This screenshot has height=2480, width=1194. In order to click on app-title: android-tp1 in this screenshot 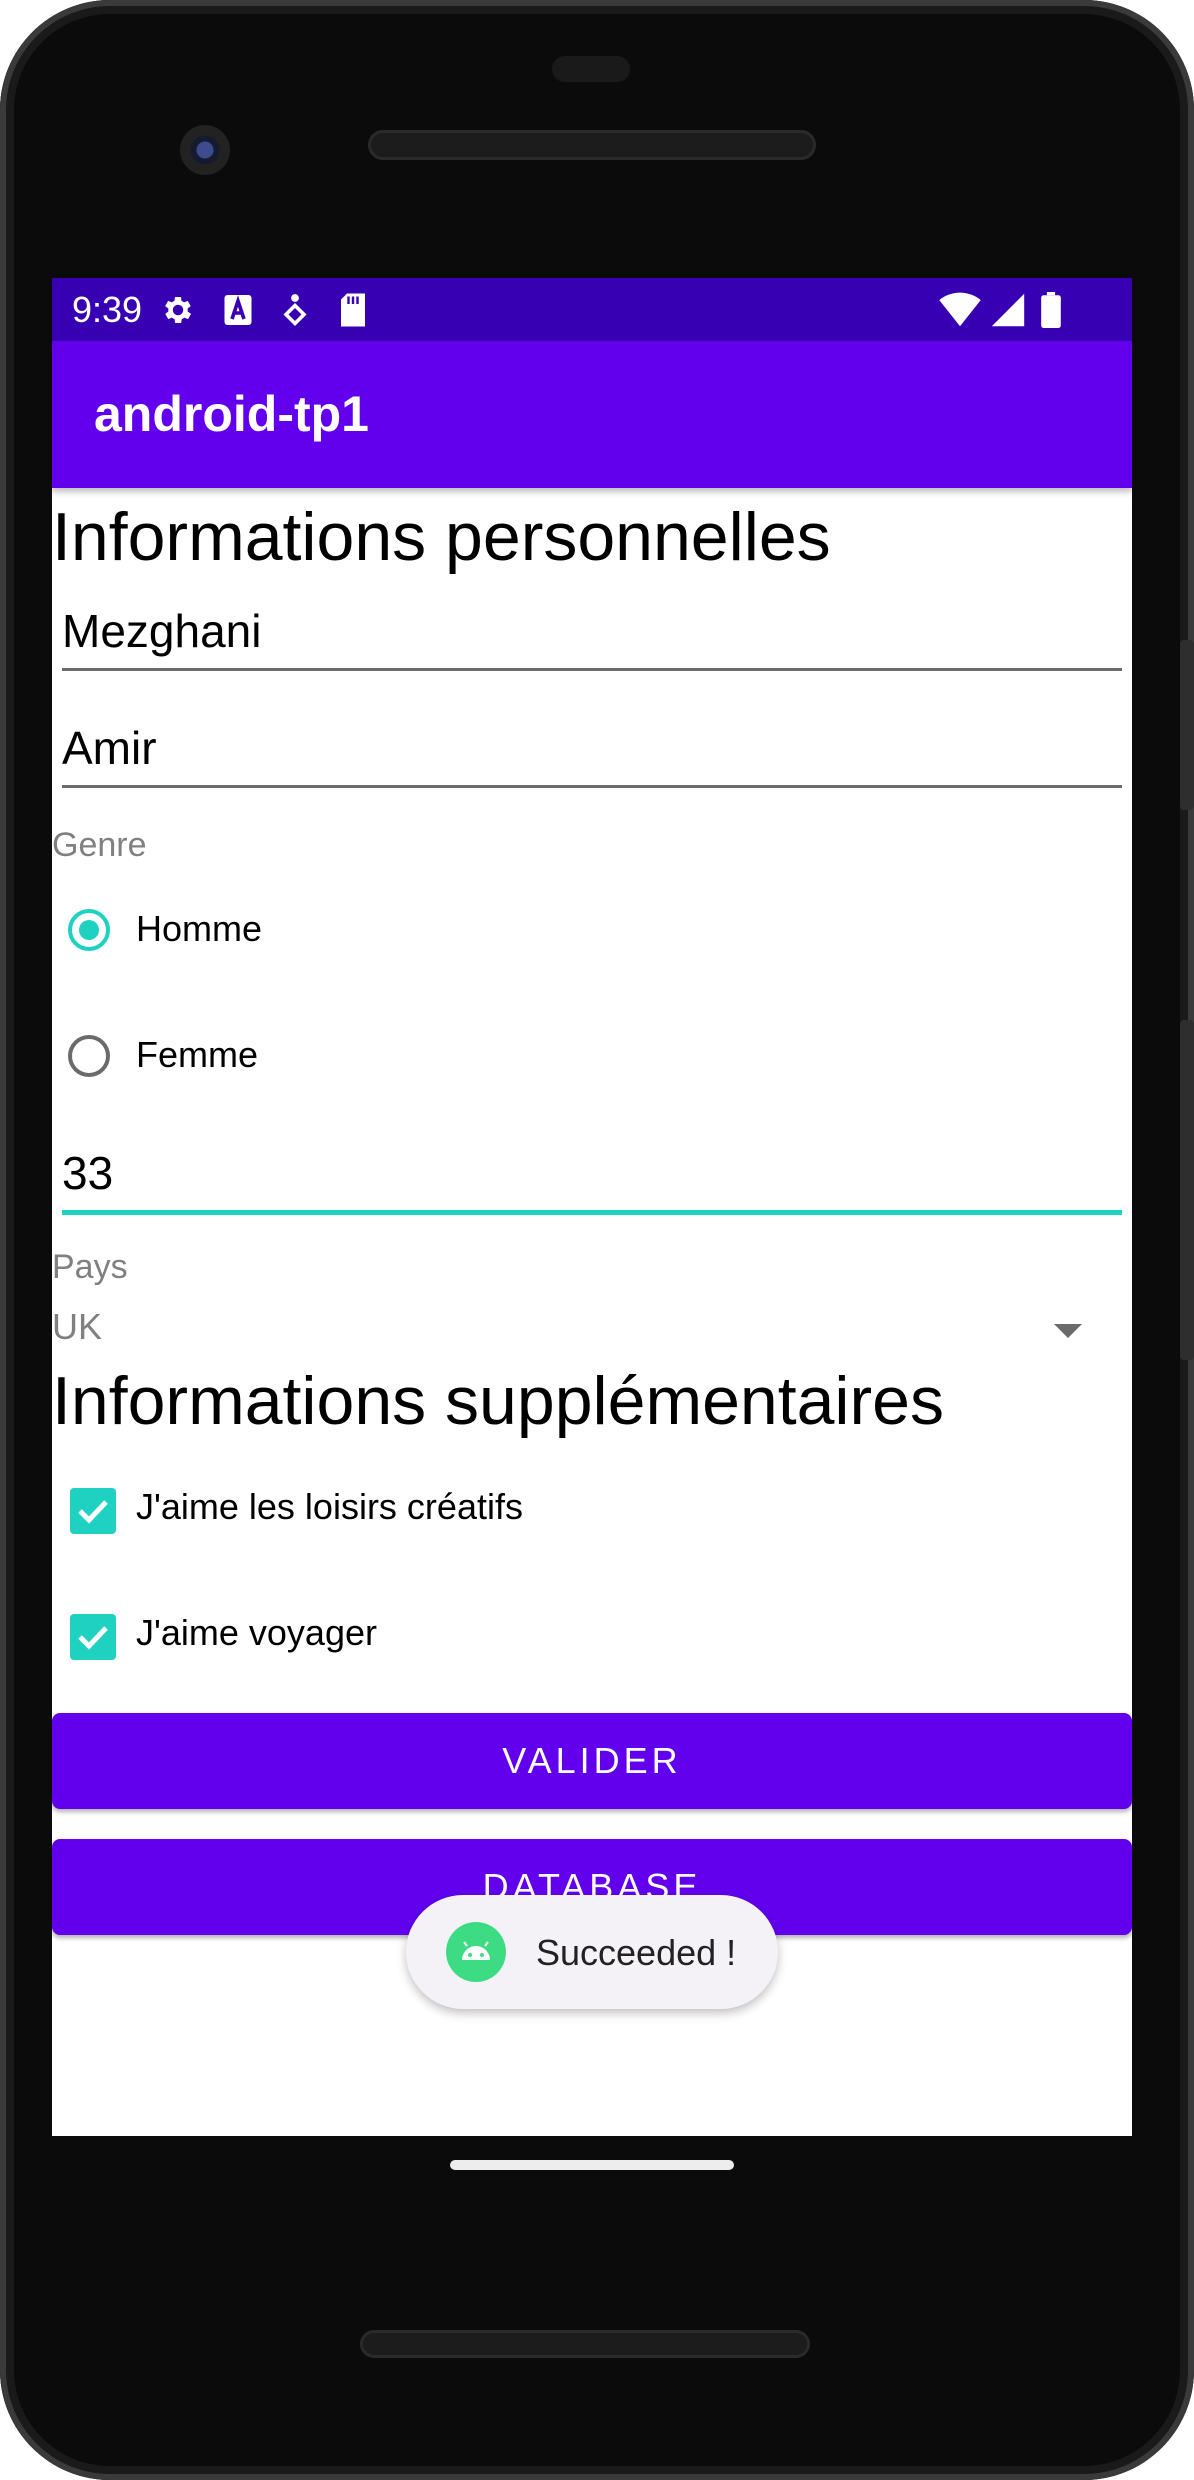, I will do `click(231, 414)`.